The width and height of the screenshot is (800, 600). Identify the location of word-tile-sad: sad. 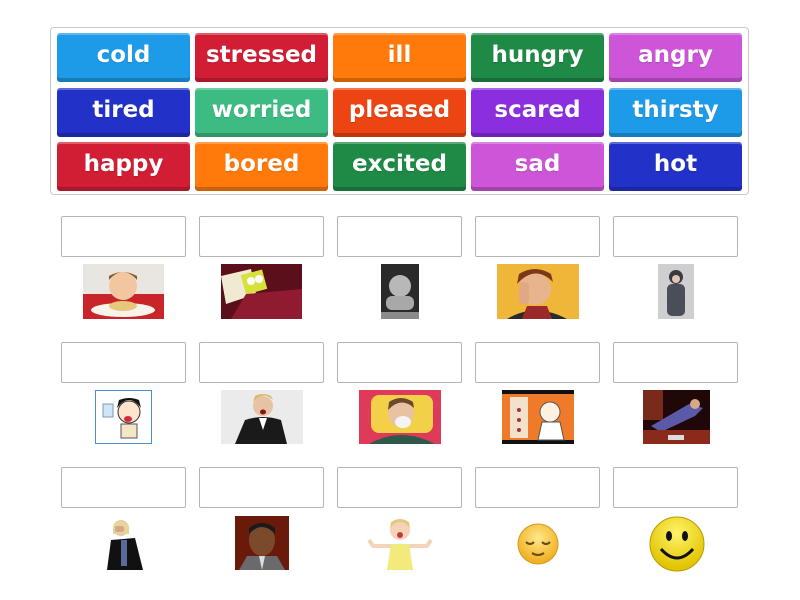
(537, 166).